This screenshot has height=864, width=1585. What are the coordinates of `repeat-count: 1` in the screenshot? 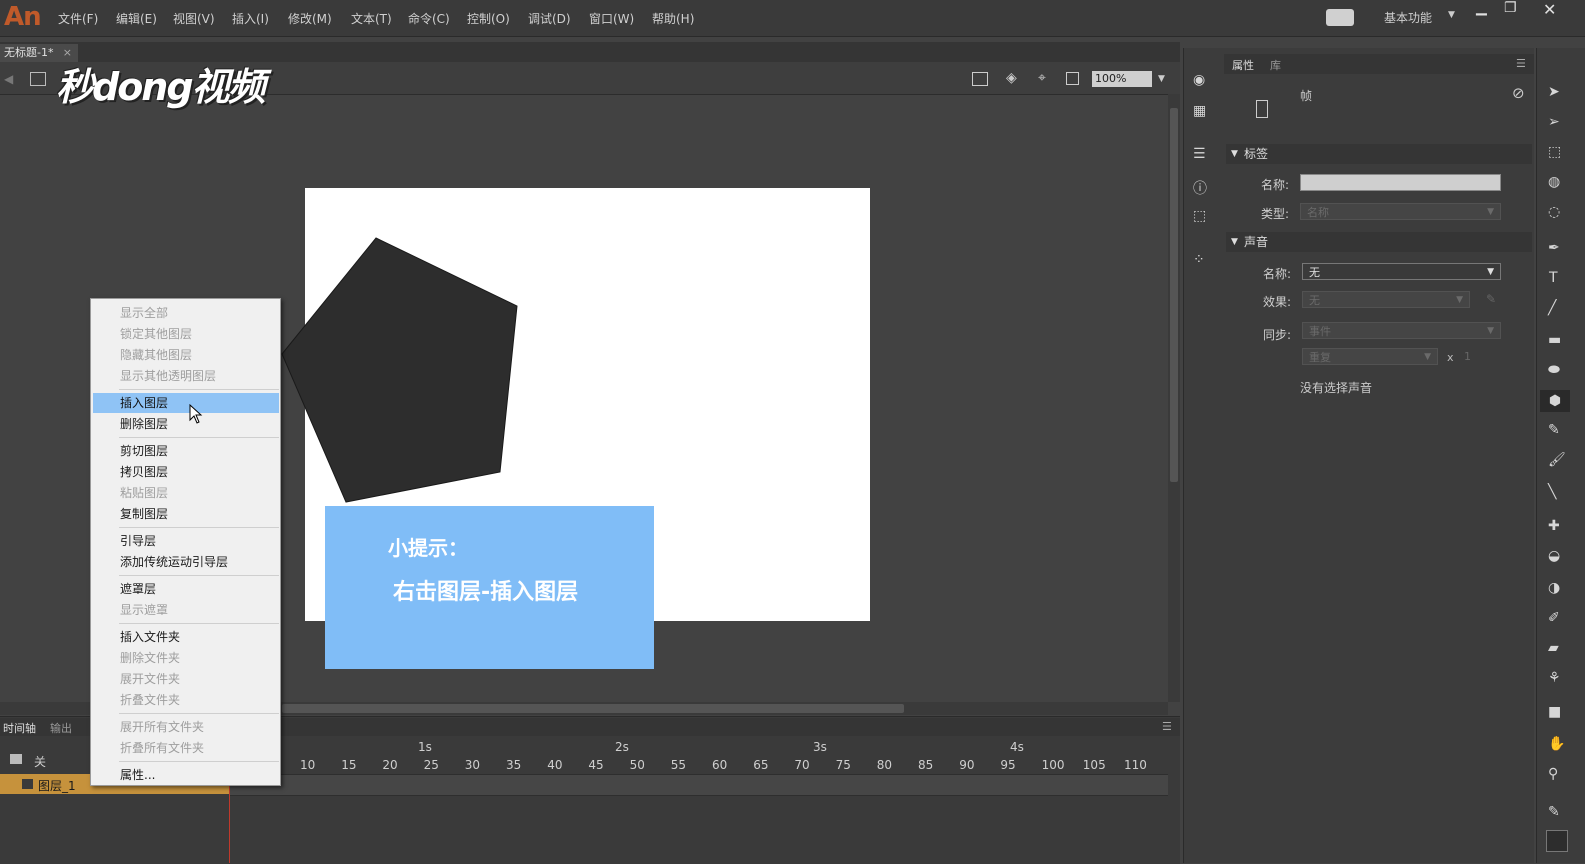 It's located at (1467, 356).